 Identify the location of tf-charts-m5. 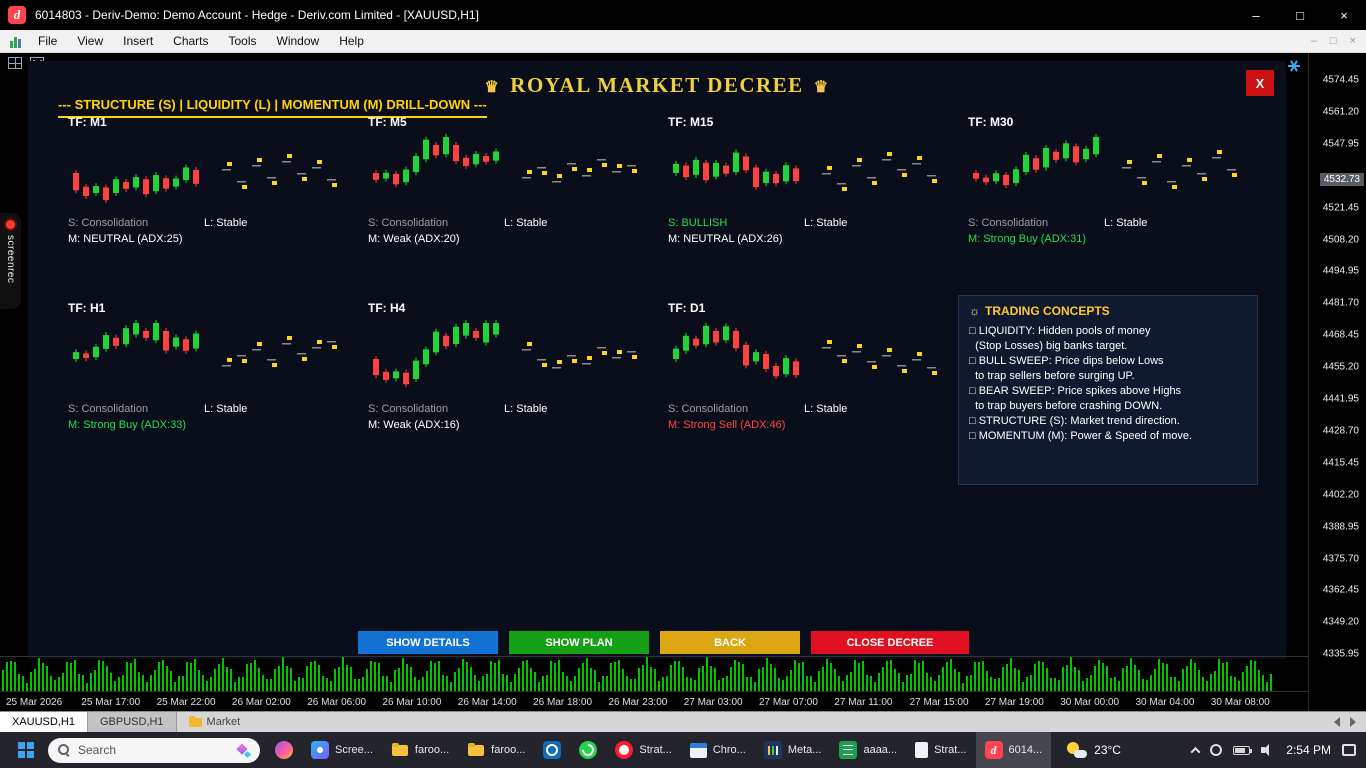
(516, 171).